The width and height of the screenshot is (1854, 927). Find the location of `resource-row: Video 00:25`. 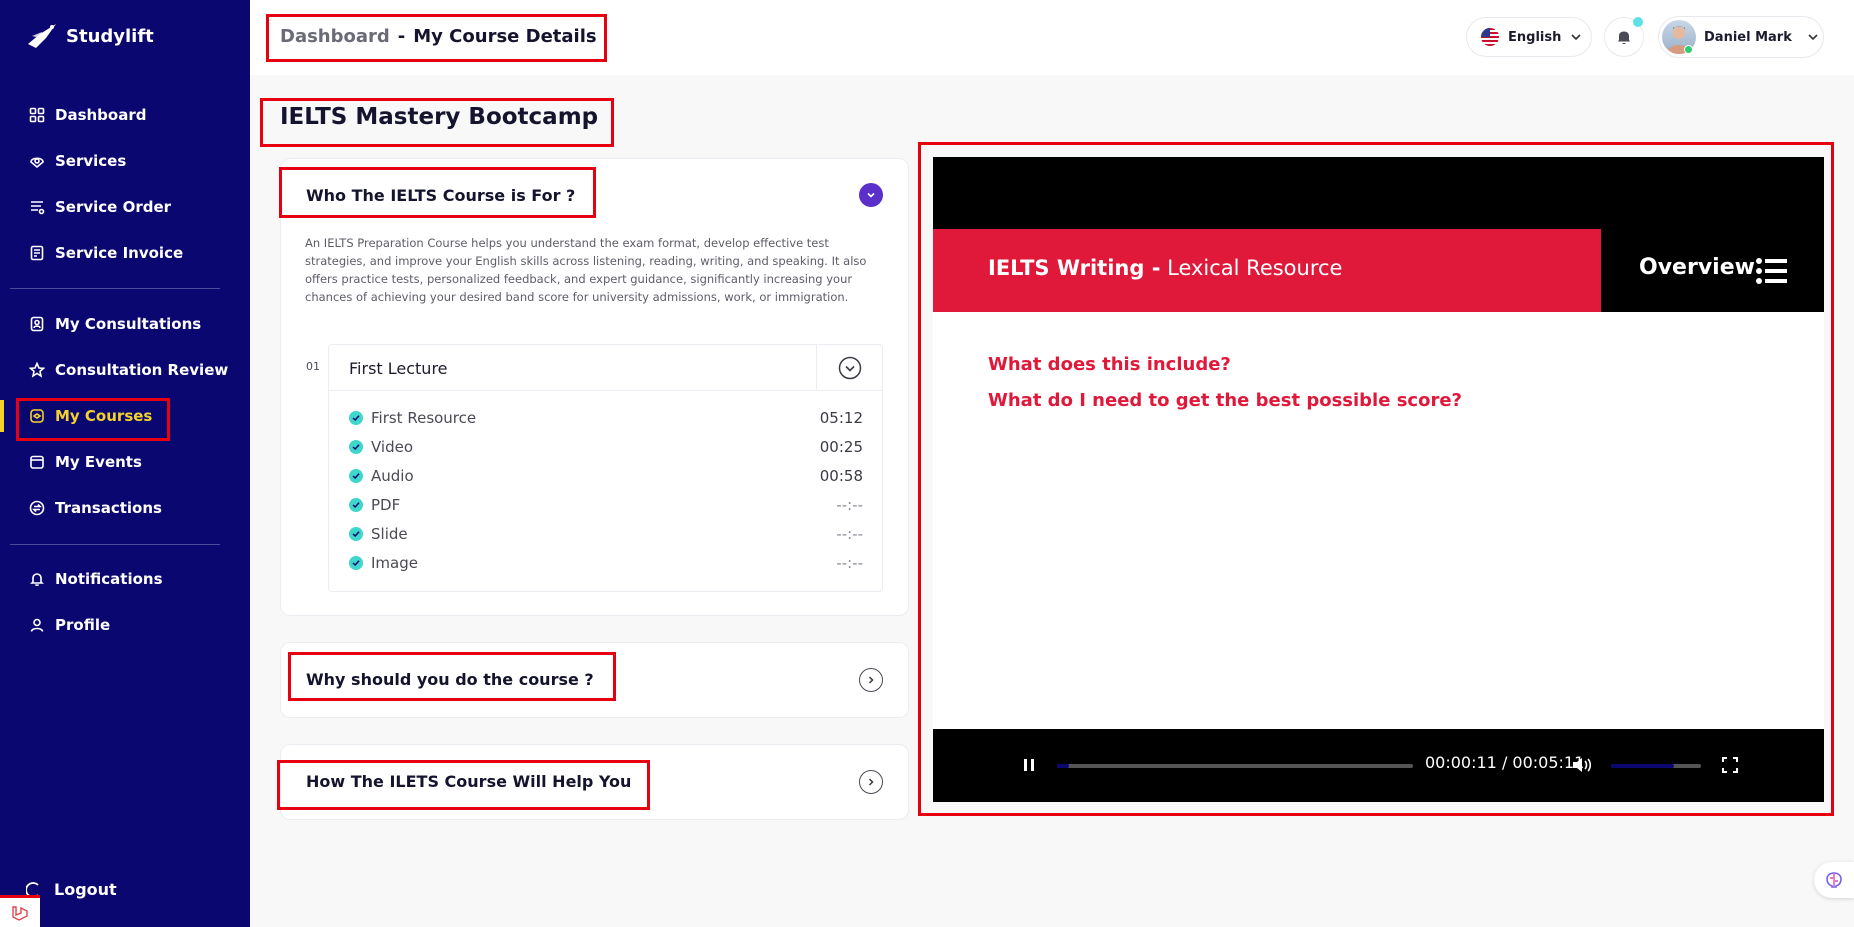

resource-row: Video 00:25 is located at coordinates (606, 447).